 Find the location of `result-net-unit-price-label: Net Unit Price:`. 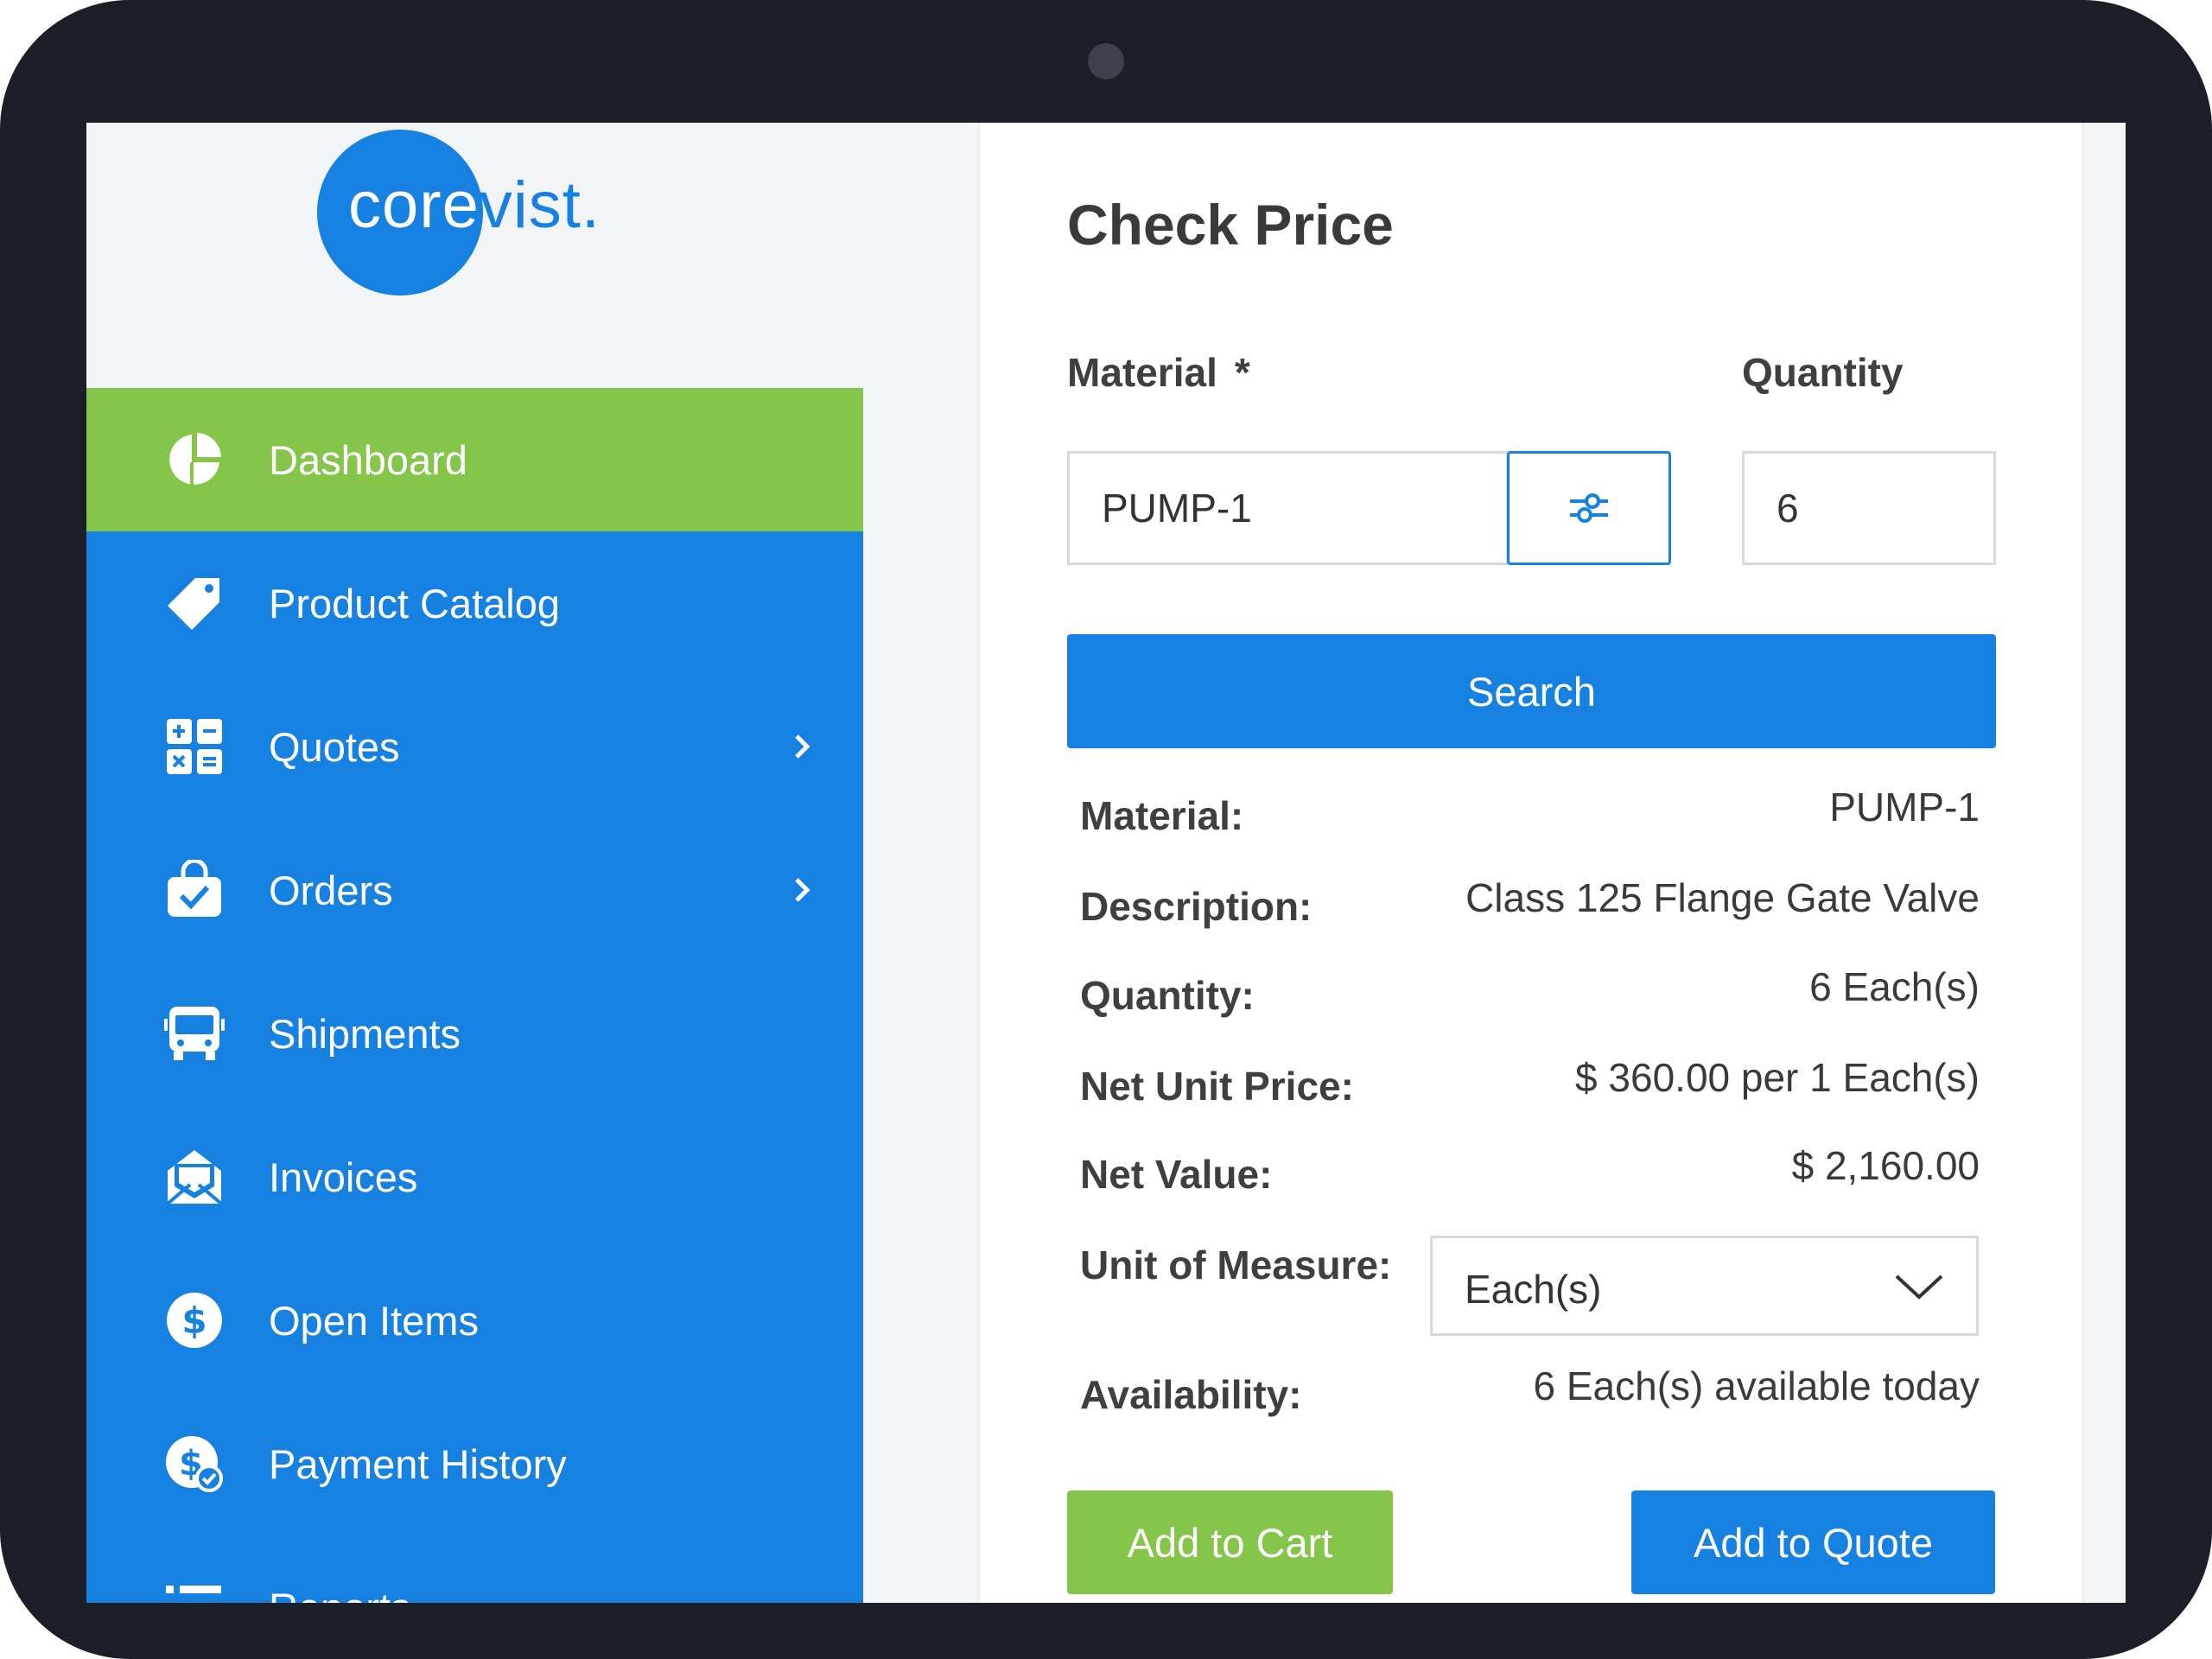

result-net-unit-price-label: Net Unit Price: is located at coordinates (1217, 1086).